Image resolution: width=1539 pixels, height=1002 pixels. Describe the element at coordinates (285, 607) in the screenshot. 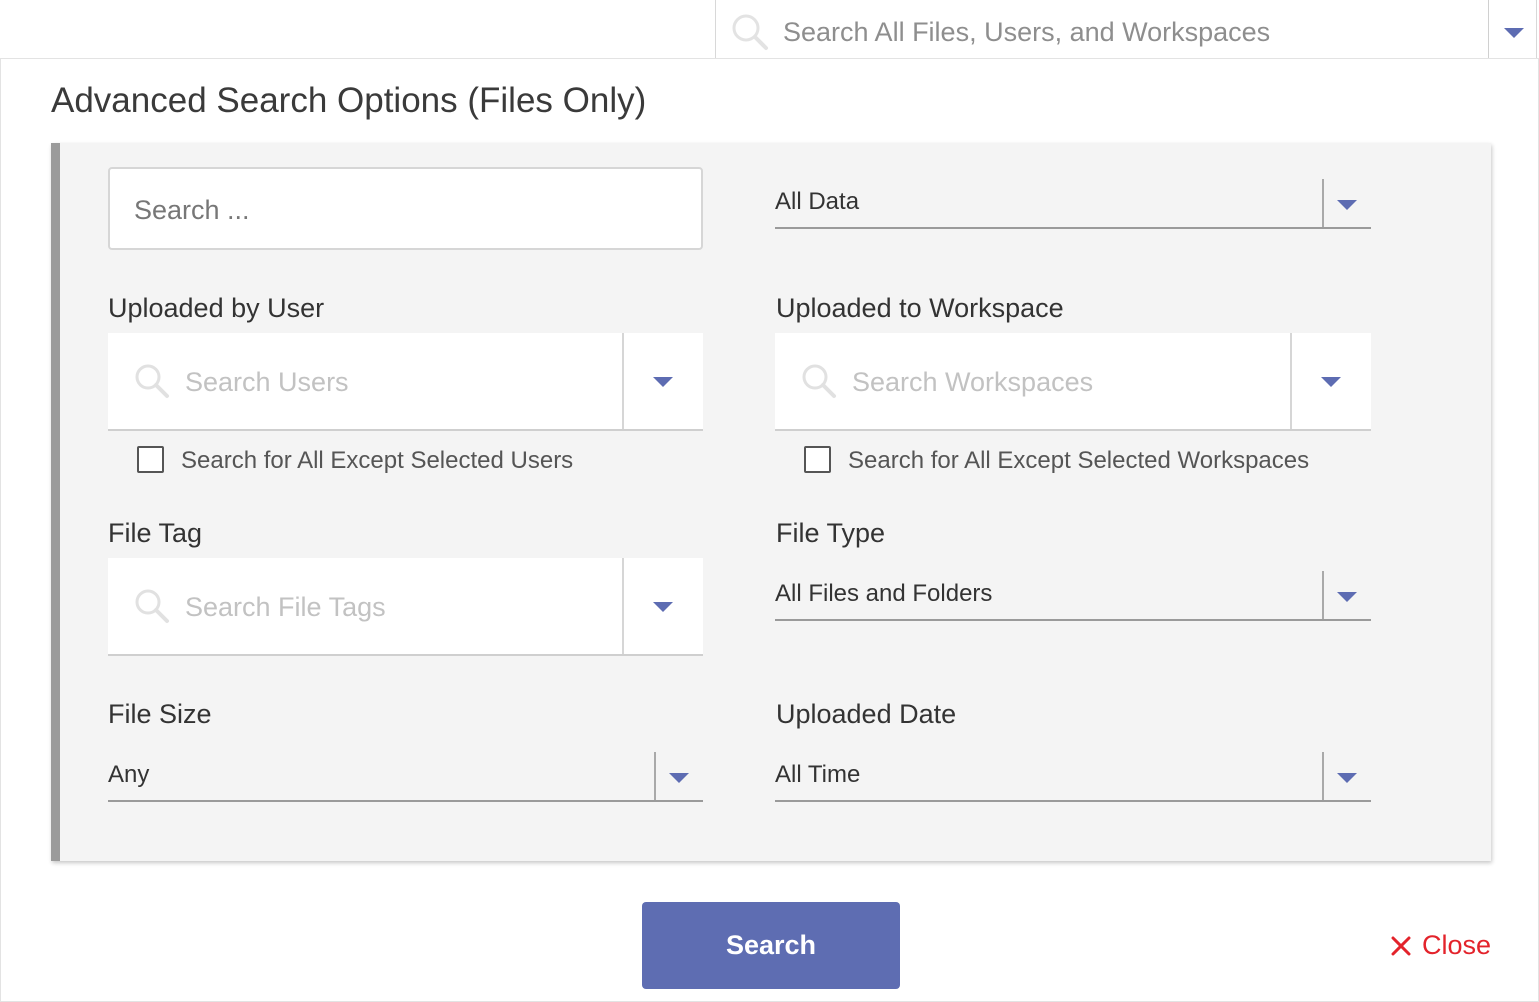

I see `file-tag-search-input: Search File Tags` at that location.